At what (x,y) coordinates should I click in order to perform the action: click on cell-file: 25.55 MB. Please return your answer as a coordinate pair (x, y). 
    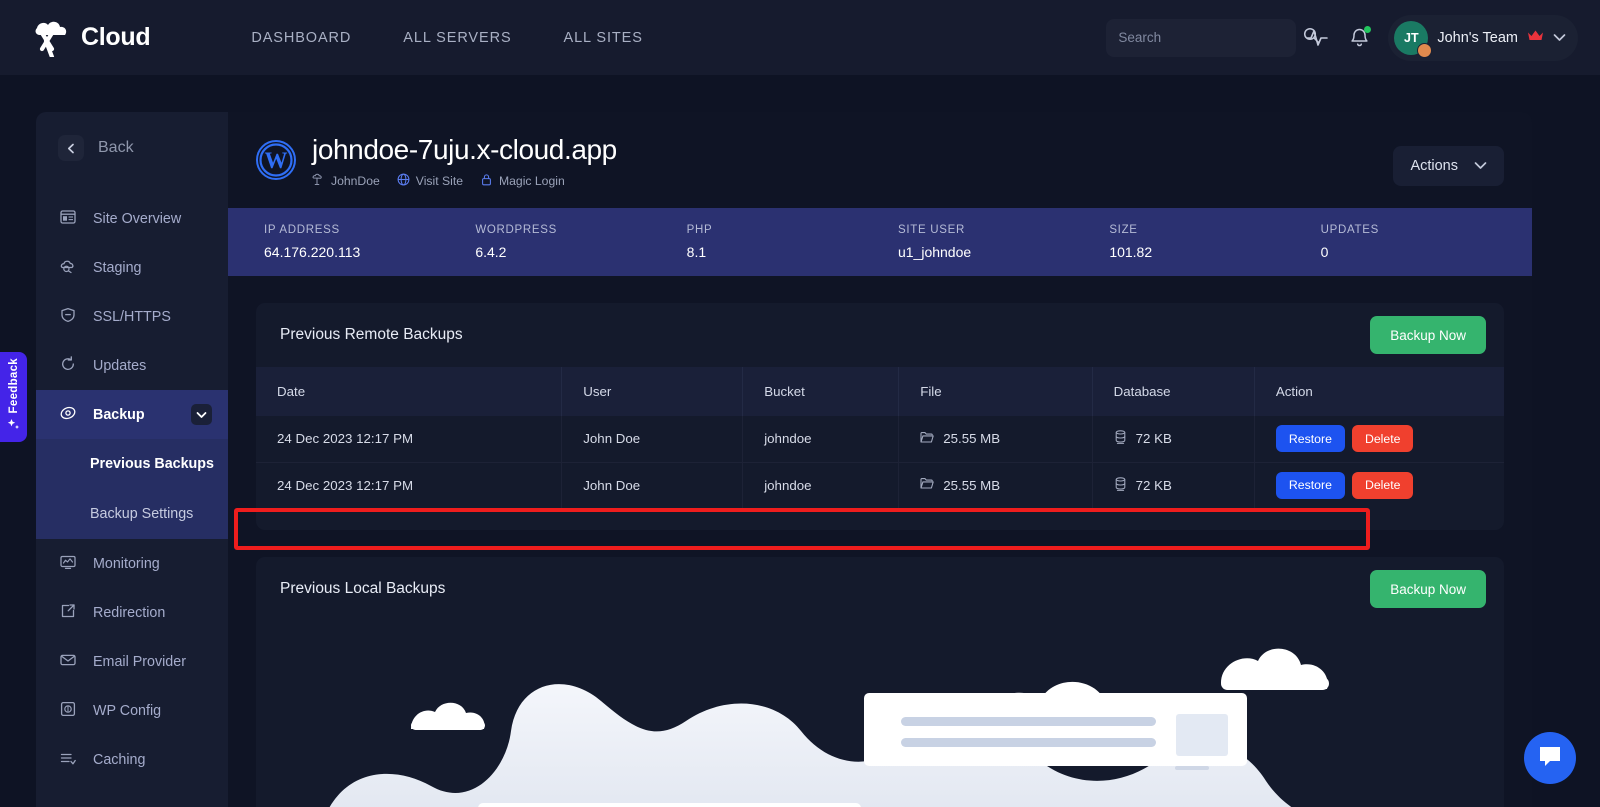
    Looking at the image, I should click on (995, 439).